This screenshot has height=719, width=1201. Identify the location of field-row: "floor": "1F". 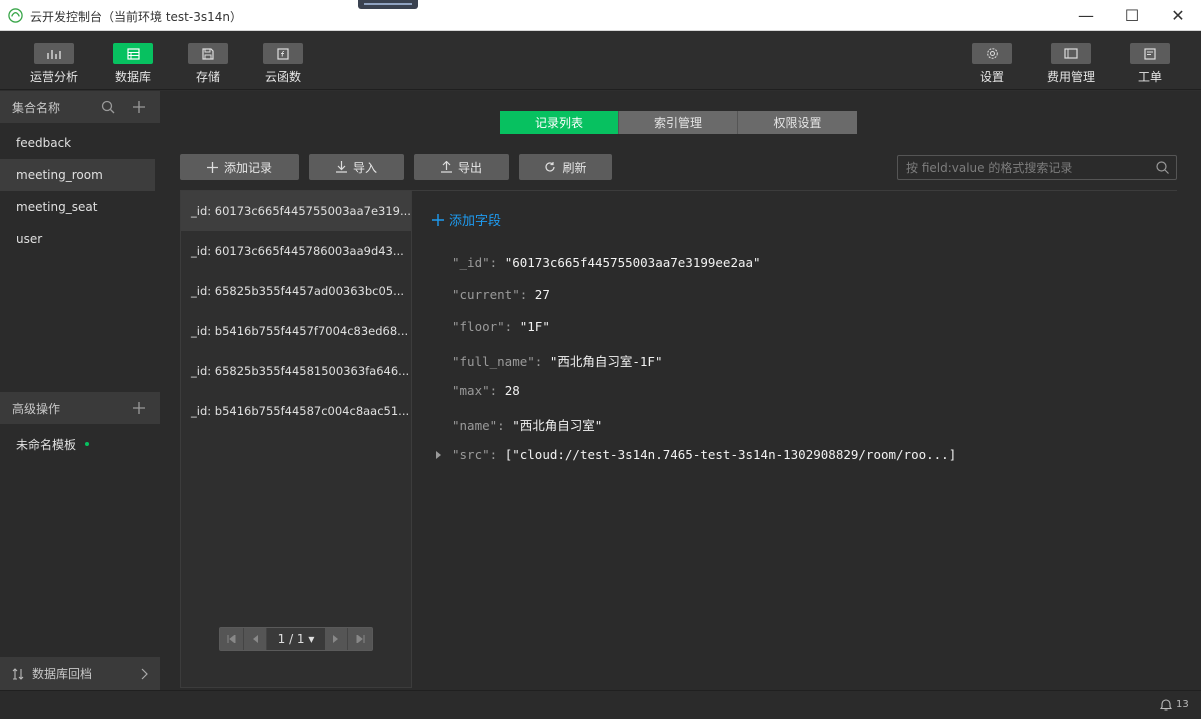
(501, 326).